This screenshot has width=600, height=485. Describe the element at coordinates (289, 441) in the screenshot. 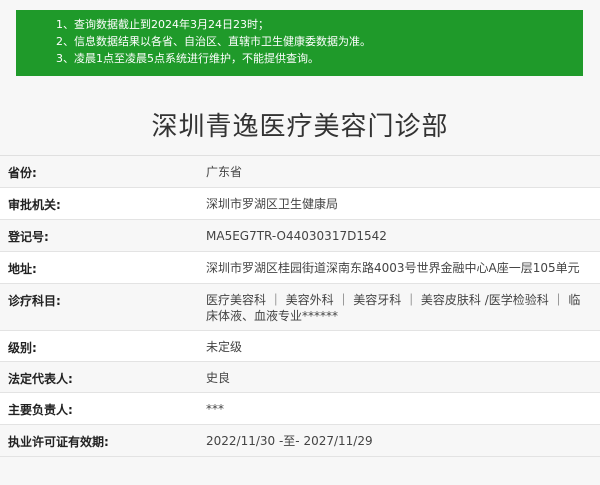

I see `row-value: 2022/11/30 -至- 2027/11/29` at that location.